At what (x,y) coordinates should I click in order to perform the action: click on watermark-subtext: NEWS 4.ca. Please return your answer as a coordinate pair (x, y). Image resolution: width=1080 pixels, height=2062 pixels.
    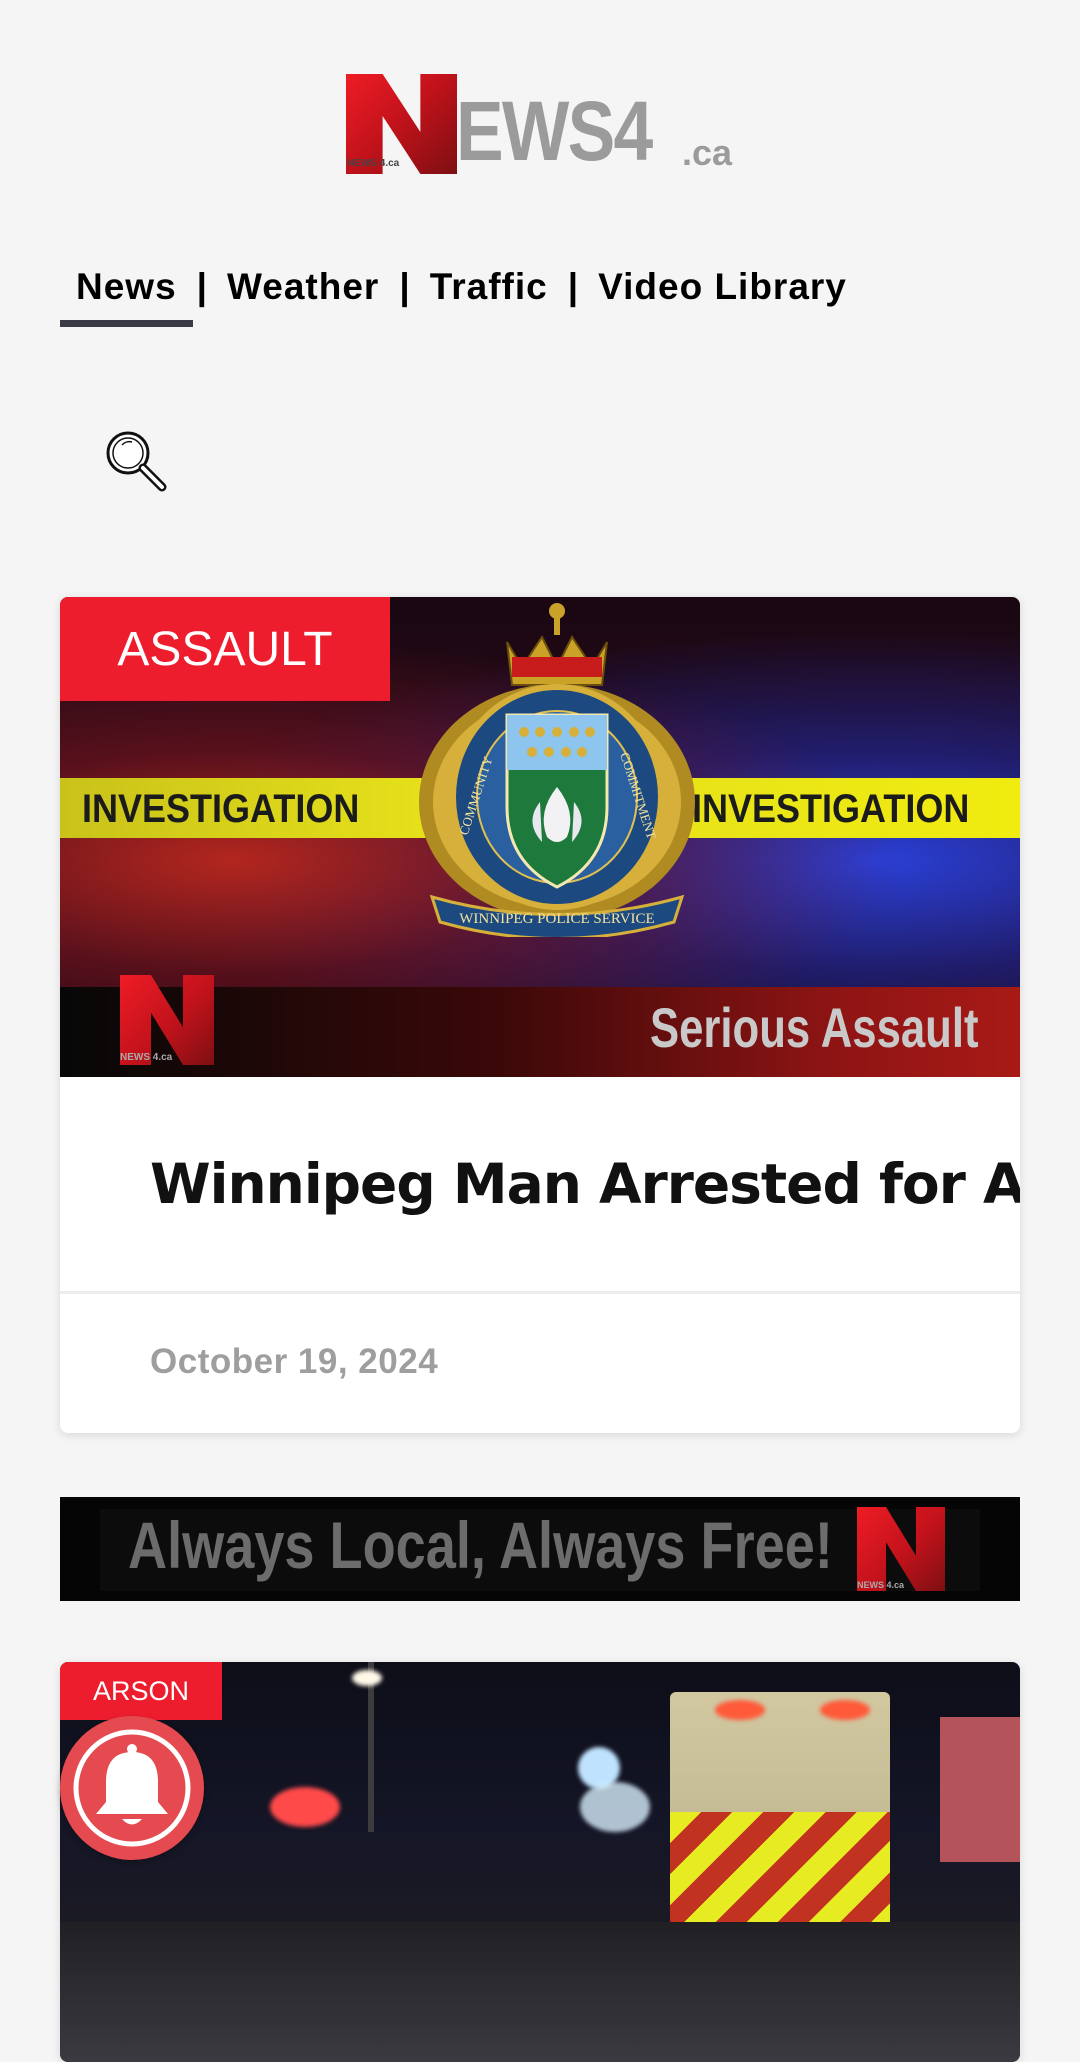
    Looking at the image, I should click on (146, 1057).